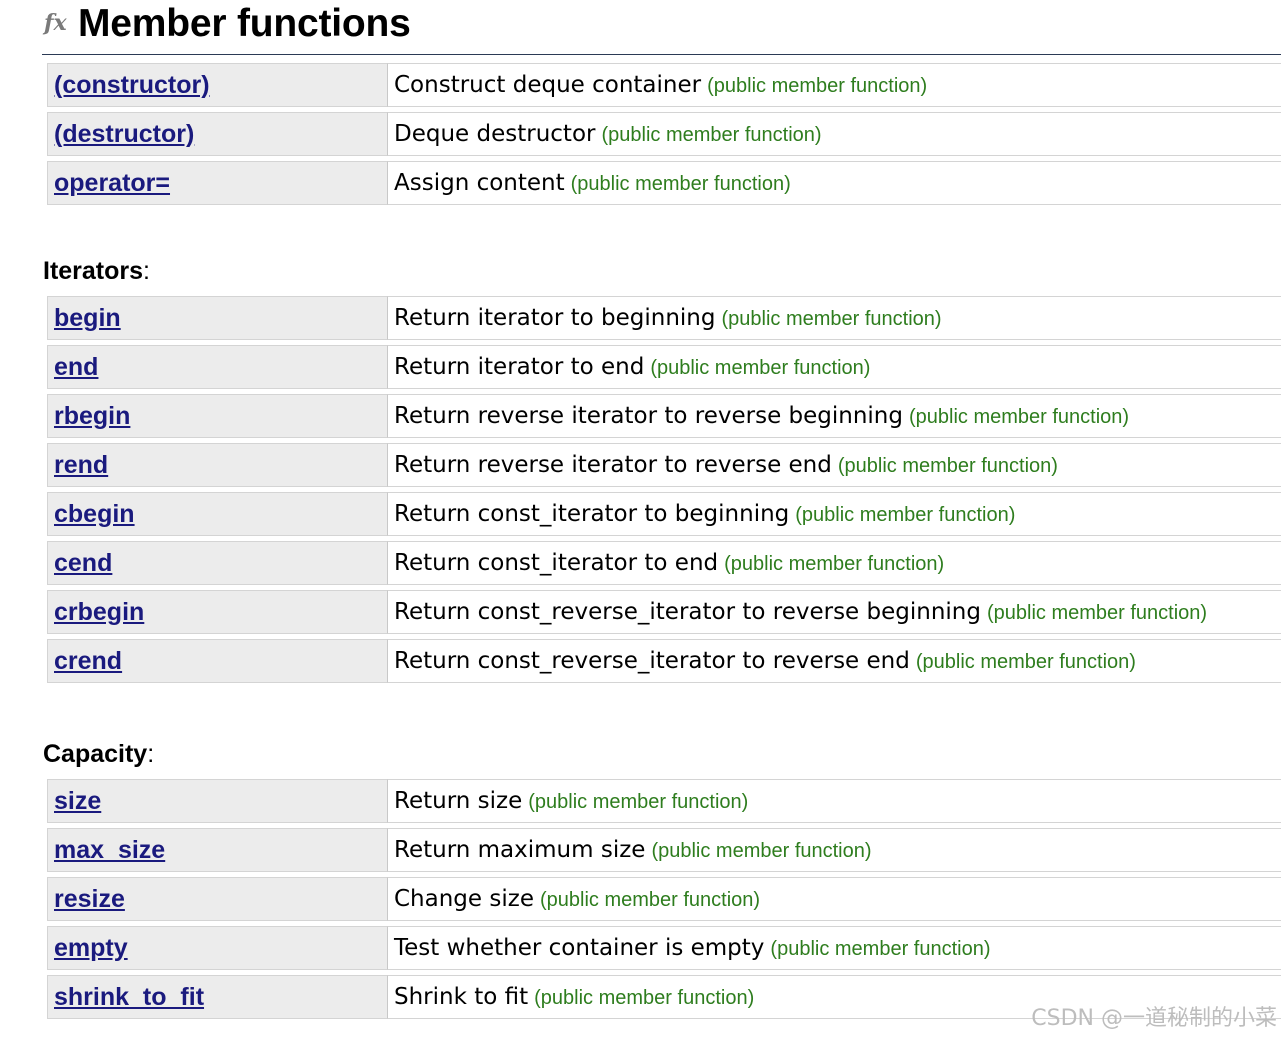 Image resolution: width=1281 pixels, height=1038 pixels. Describe the element at coordinates (217, 318) in the screenshot. I see `member-name-cell: begin` at that location.